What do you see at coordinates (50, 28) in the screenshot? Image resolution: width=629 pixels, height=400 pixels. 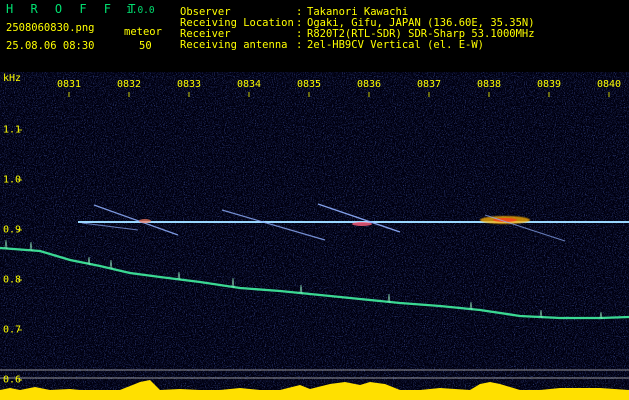 I see `file-name: 2508060830.png` at bounding box center [50, 28].